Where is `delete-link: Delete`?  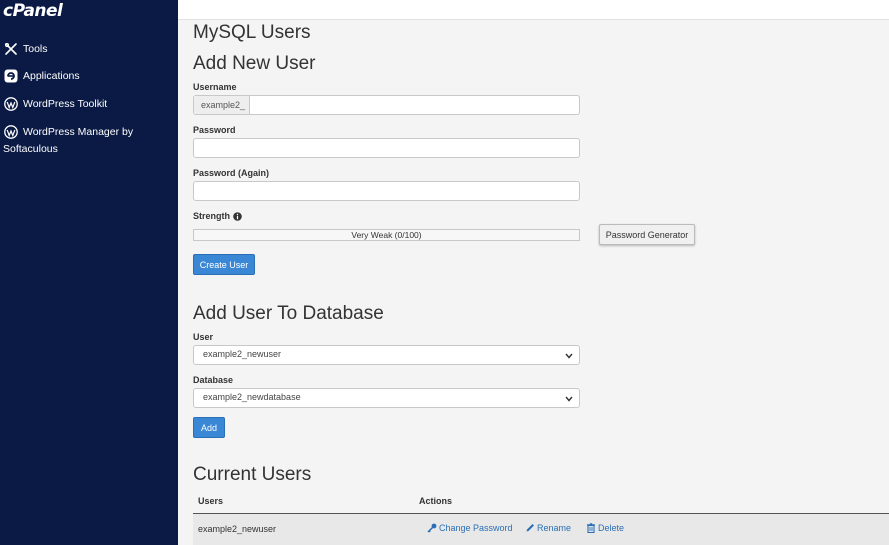
delete-link: Delete is located at coordinates (605, 528).